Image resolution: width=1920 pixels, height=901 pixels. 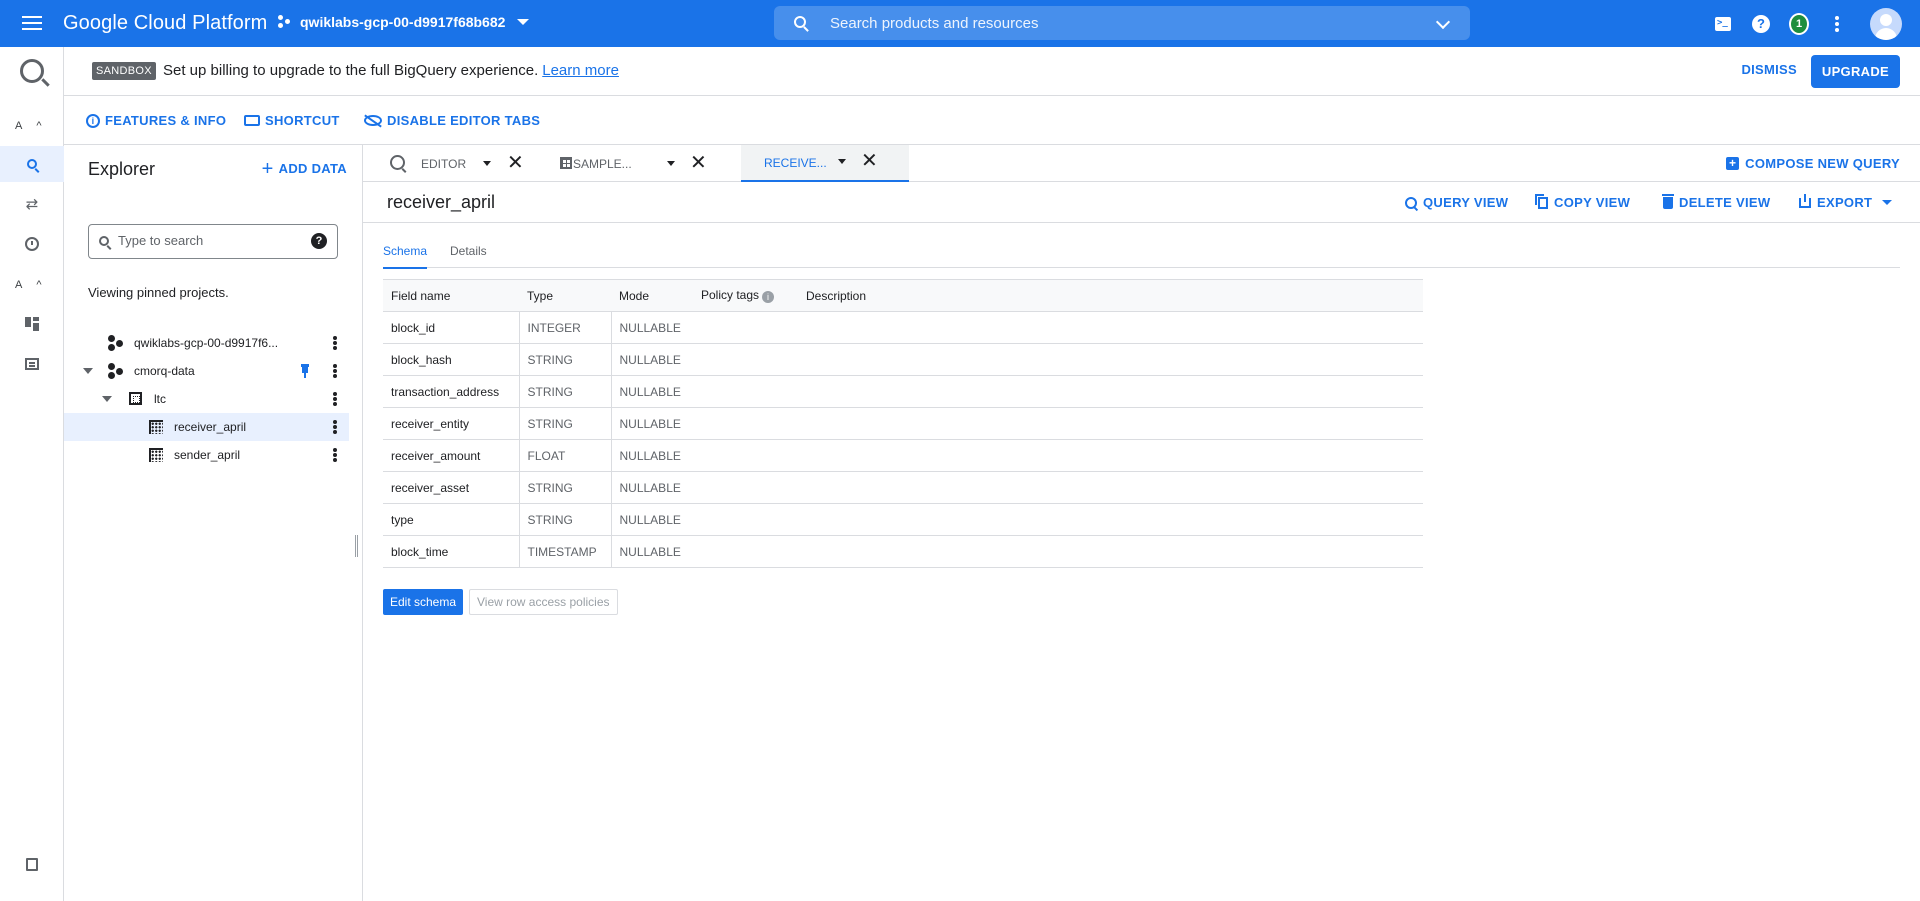 I want to click on search-placeholder: Search products and resources, so click(x=934, y=23).